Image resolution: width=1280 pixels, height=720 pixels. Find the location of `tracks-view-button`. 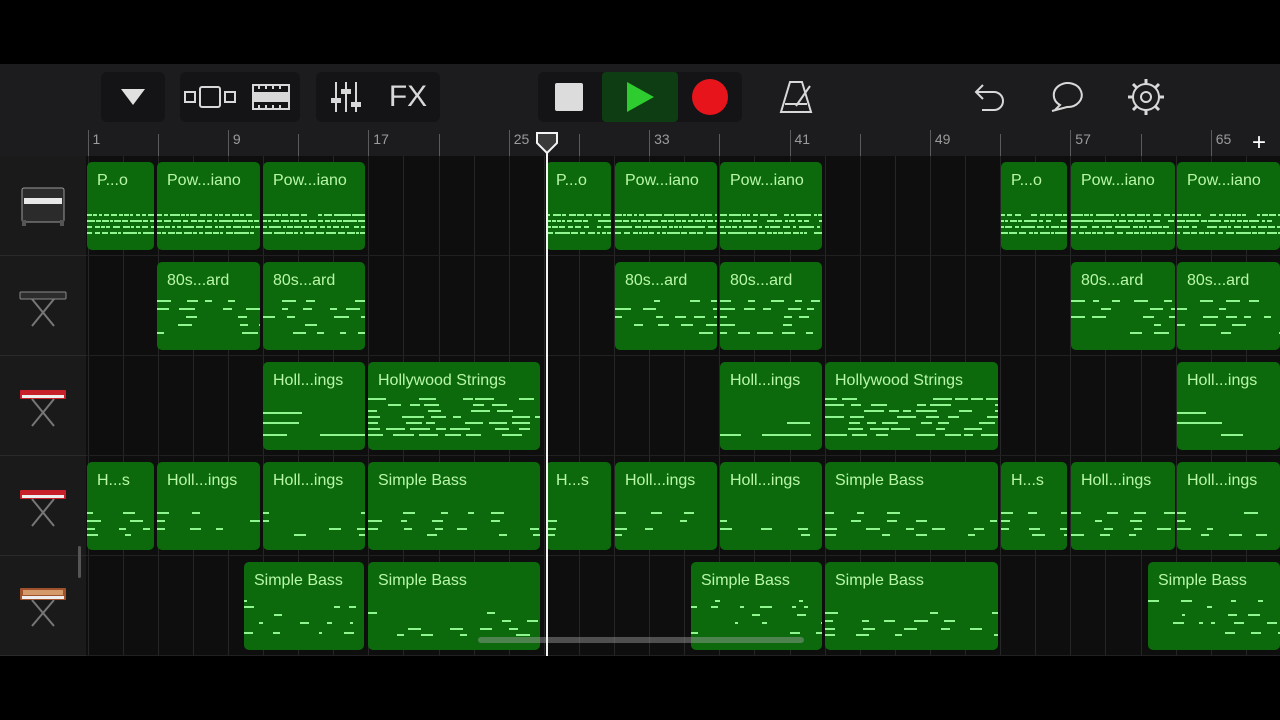

tracks-view-button is located at coordinates (271, 97).